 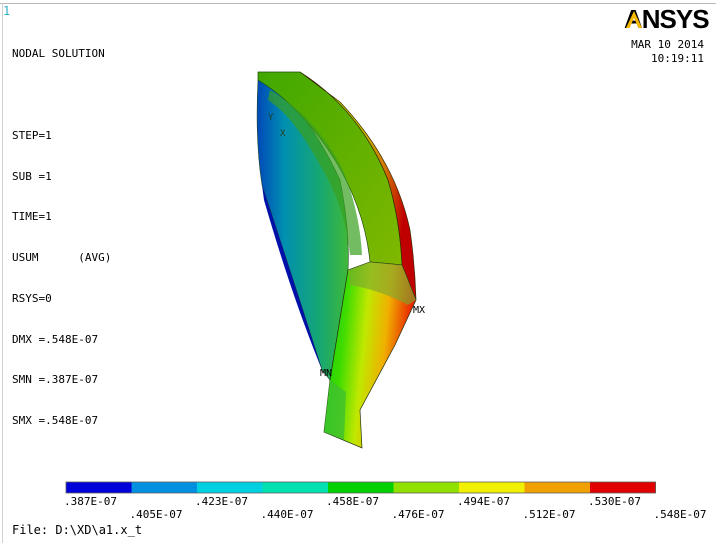 I want to click on legend-bottom-labels: .405E-07 .440E-07 .476E-07 .512E-07 .548E-07, so click(x=418, y=514).